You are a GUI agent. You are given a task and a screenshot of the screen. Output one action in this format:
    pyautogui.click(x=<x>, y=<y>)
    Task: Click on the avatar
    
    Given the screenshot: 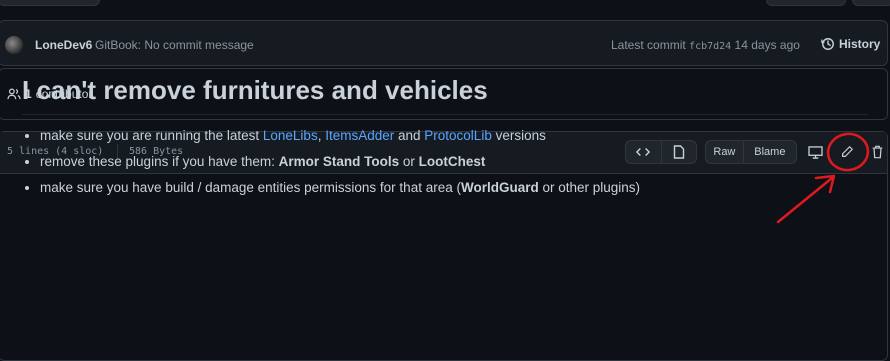 What is the action you would take?
    pyautogui.click(x=14, y=45)
    